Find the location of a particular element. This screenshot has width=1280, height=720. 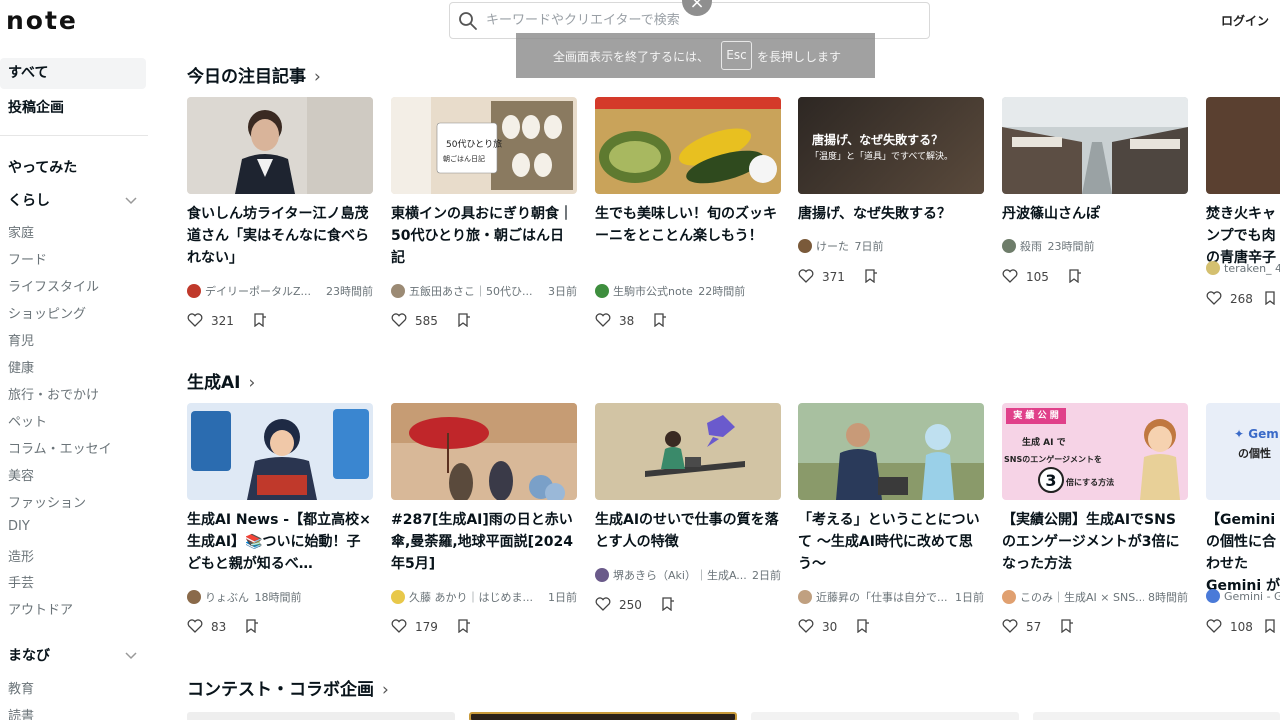

author-name: りょぶん is located at coordinates (227, 597).